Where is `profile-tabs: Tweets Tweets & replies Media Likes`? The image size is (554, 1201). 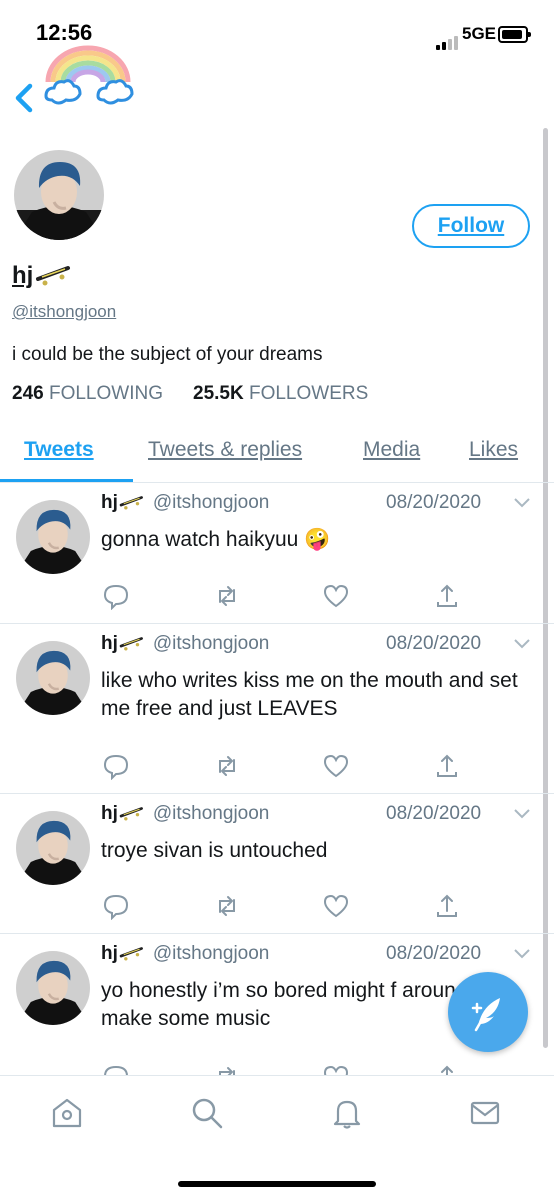 profile-tabs: Tweets Tweets & replies Media Likes is located at coordinates (277, 457).